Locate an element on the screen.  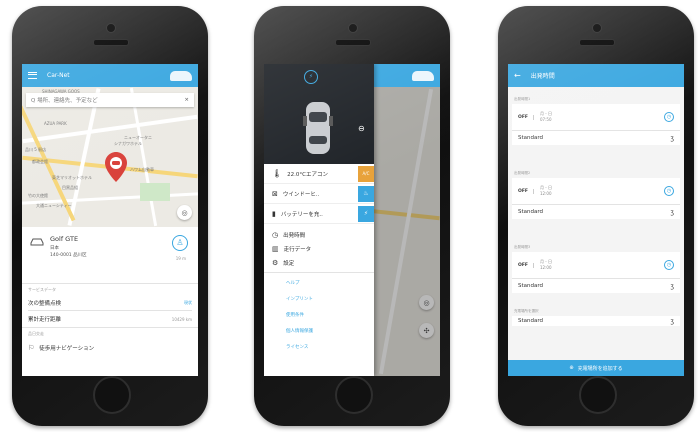
departure-3-mode-row: Standard ʒ is located at coordinates (596, 286).